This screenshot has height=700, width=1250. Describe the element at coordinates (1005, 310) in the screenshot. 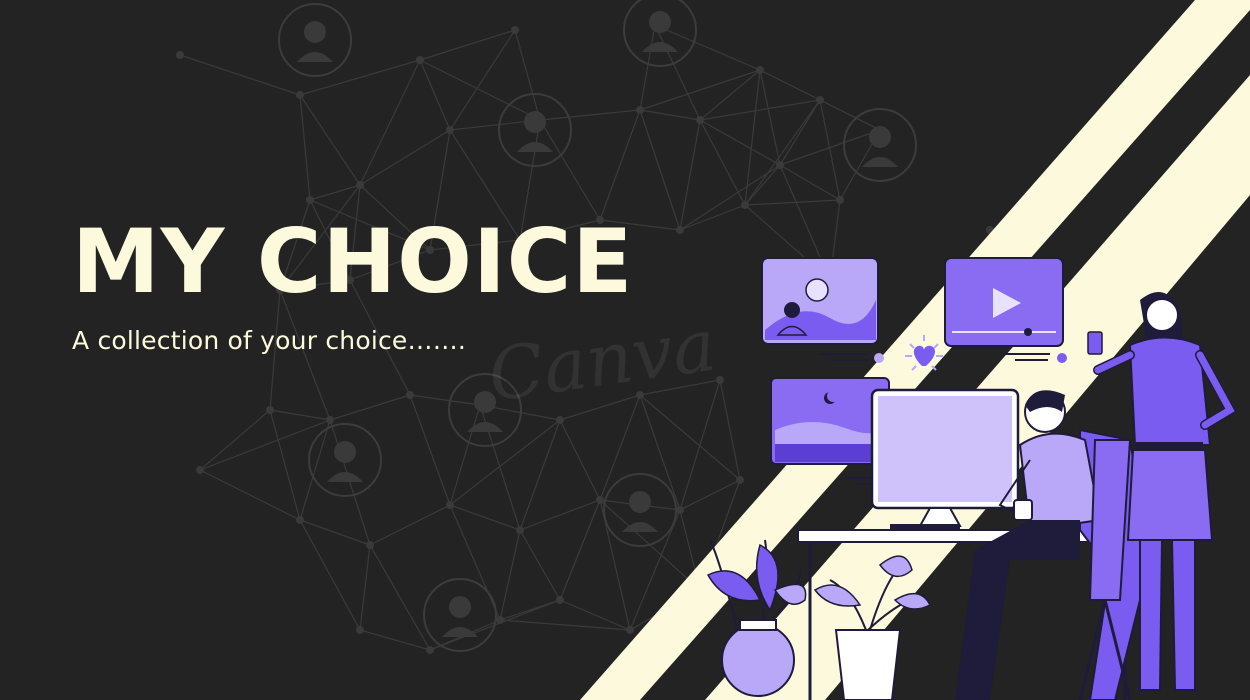

I see `video-card-icon` at that location.